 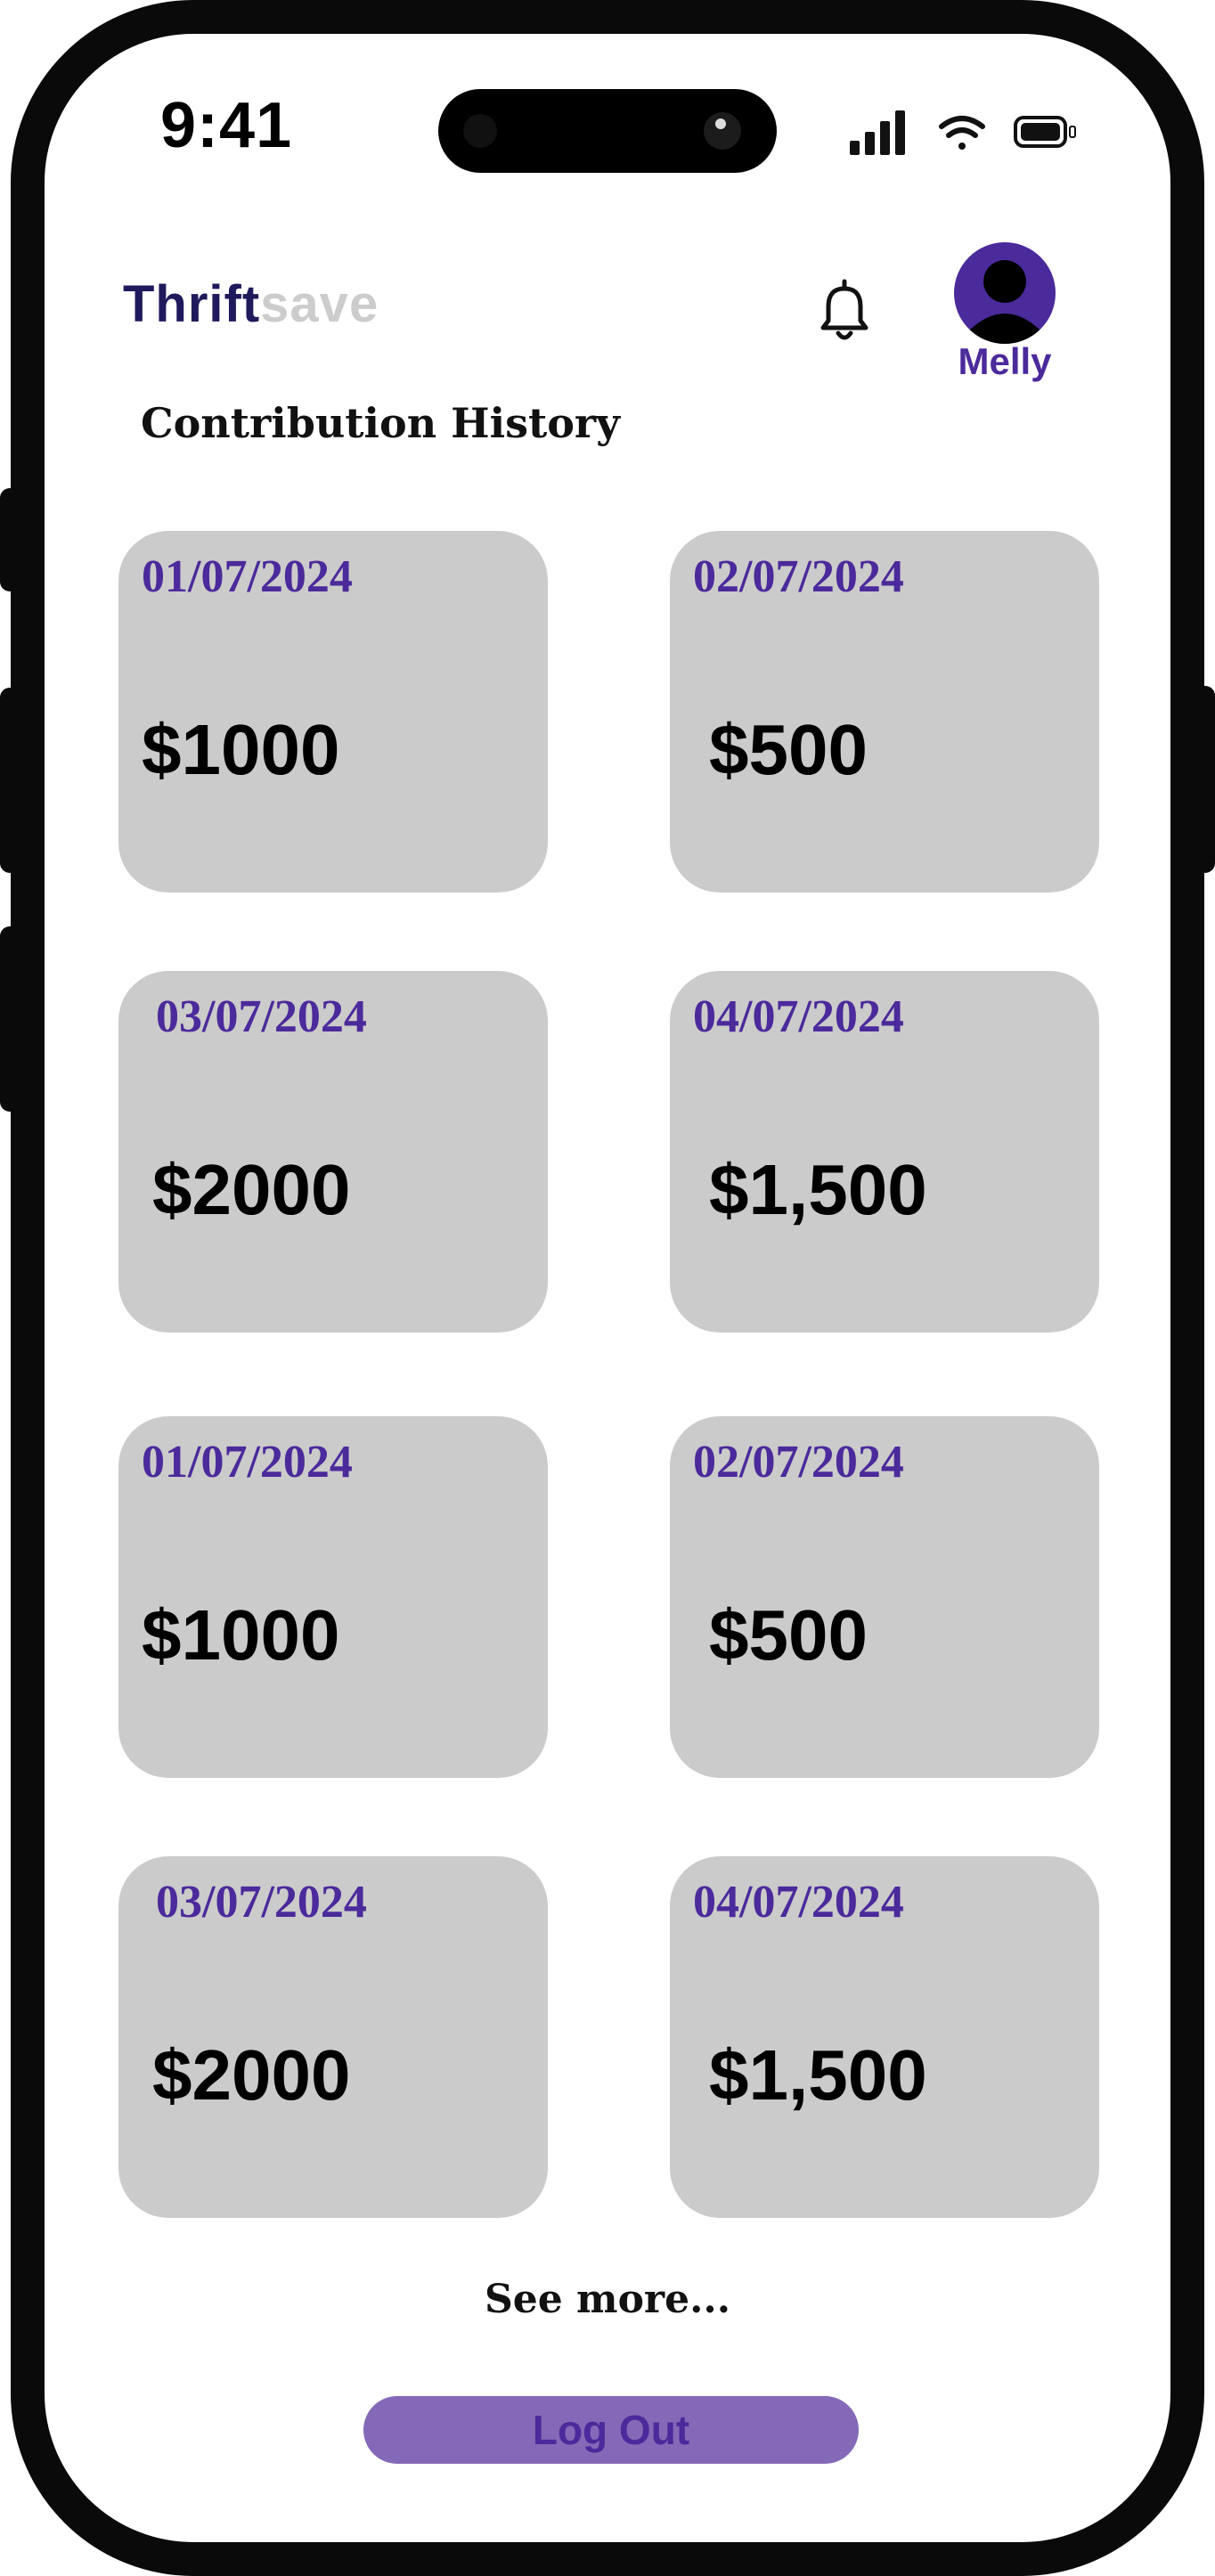 What do you see at coordinates (10, 1019) in the screenshot?
I see `volume-down-button` at bounding box center [10, 1019].